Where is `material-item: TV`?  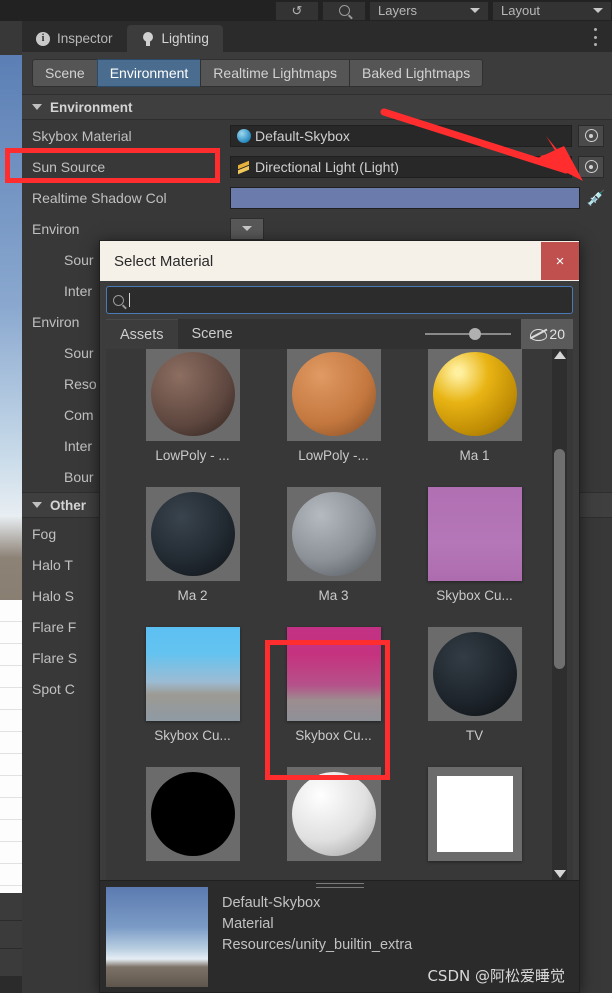
material-item: TV is located at coordinates (474, 697).